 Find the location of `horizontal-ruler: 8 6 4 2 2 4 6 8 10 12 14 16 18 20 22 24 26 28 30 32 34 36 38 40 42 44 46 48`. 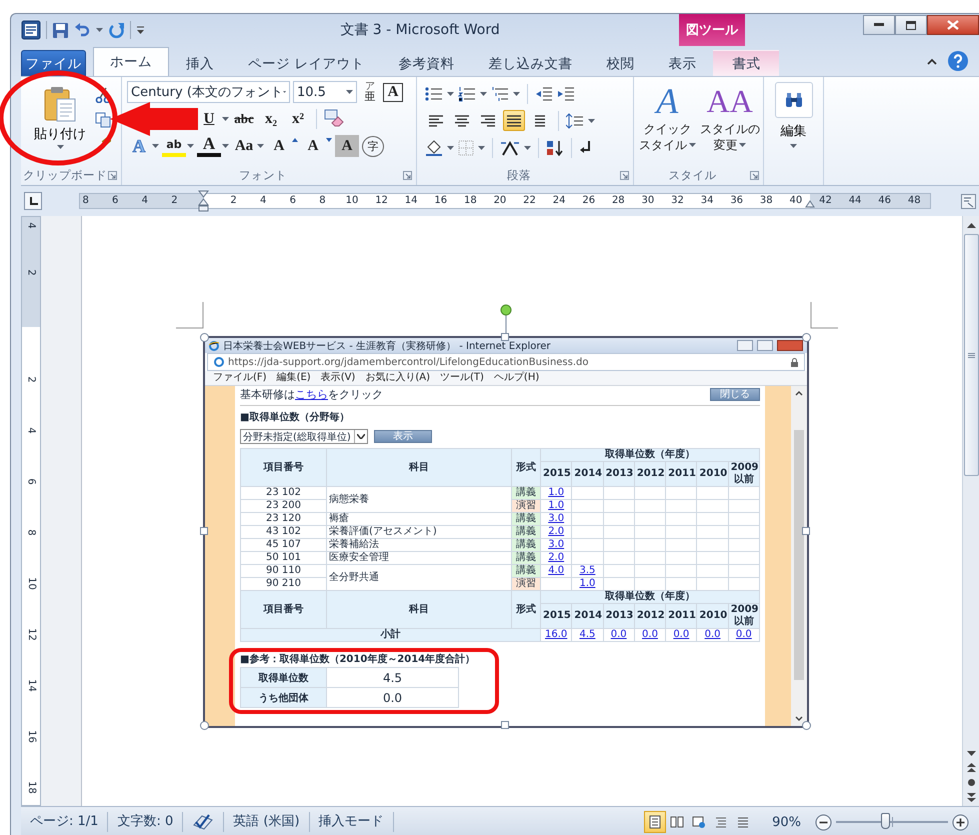

horizontal-ruler: 8 6 4 2 2 4 6 8 10 12 14 16 18 20 22 24 26 28 30 32 34 36 38 40 42 44 46 48 is located at coordinates (505, 201).